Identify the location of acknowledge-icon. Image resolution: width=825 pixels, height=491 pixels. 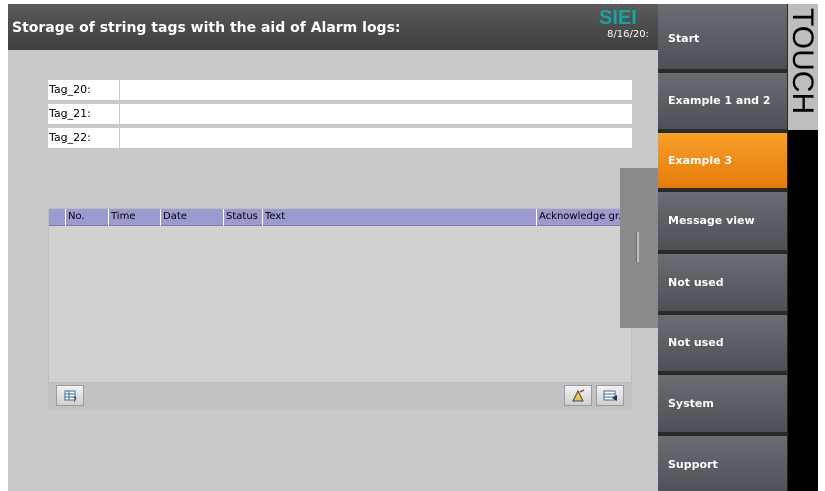
(578, 395).